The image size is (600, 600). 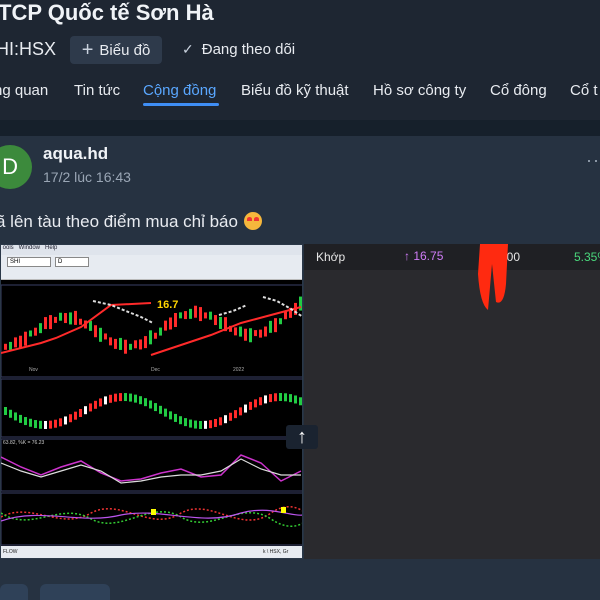 What do you see at coordinates (14, 592) in the screenshot?
I see `reaction-pill` at bounding box center [14, 592].